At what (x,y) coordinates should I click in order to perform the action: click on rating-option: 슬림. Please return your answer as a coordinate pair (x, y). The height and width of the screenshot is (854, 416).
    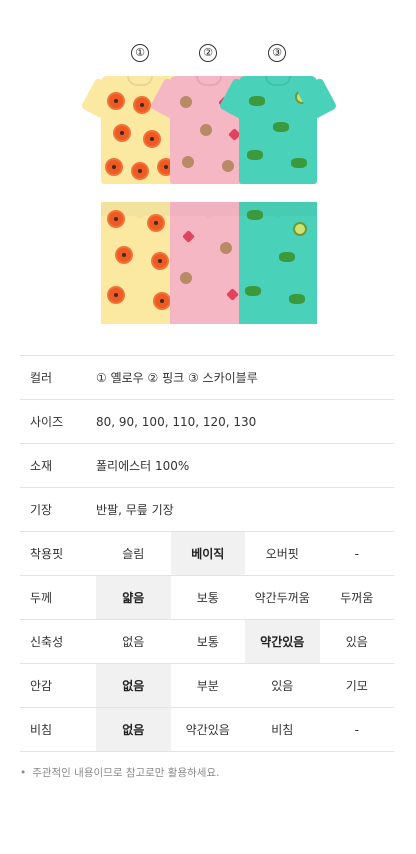
    Looking at the image, I should click on (133, 553).